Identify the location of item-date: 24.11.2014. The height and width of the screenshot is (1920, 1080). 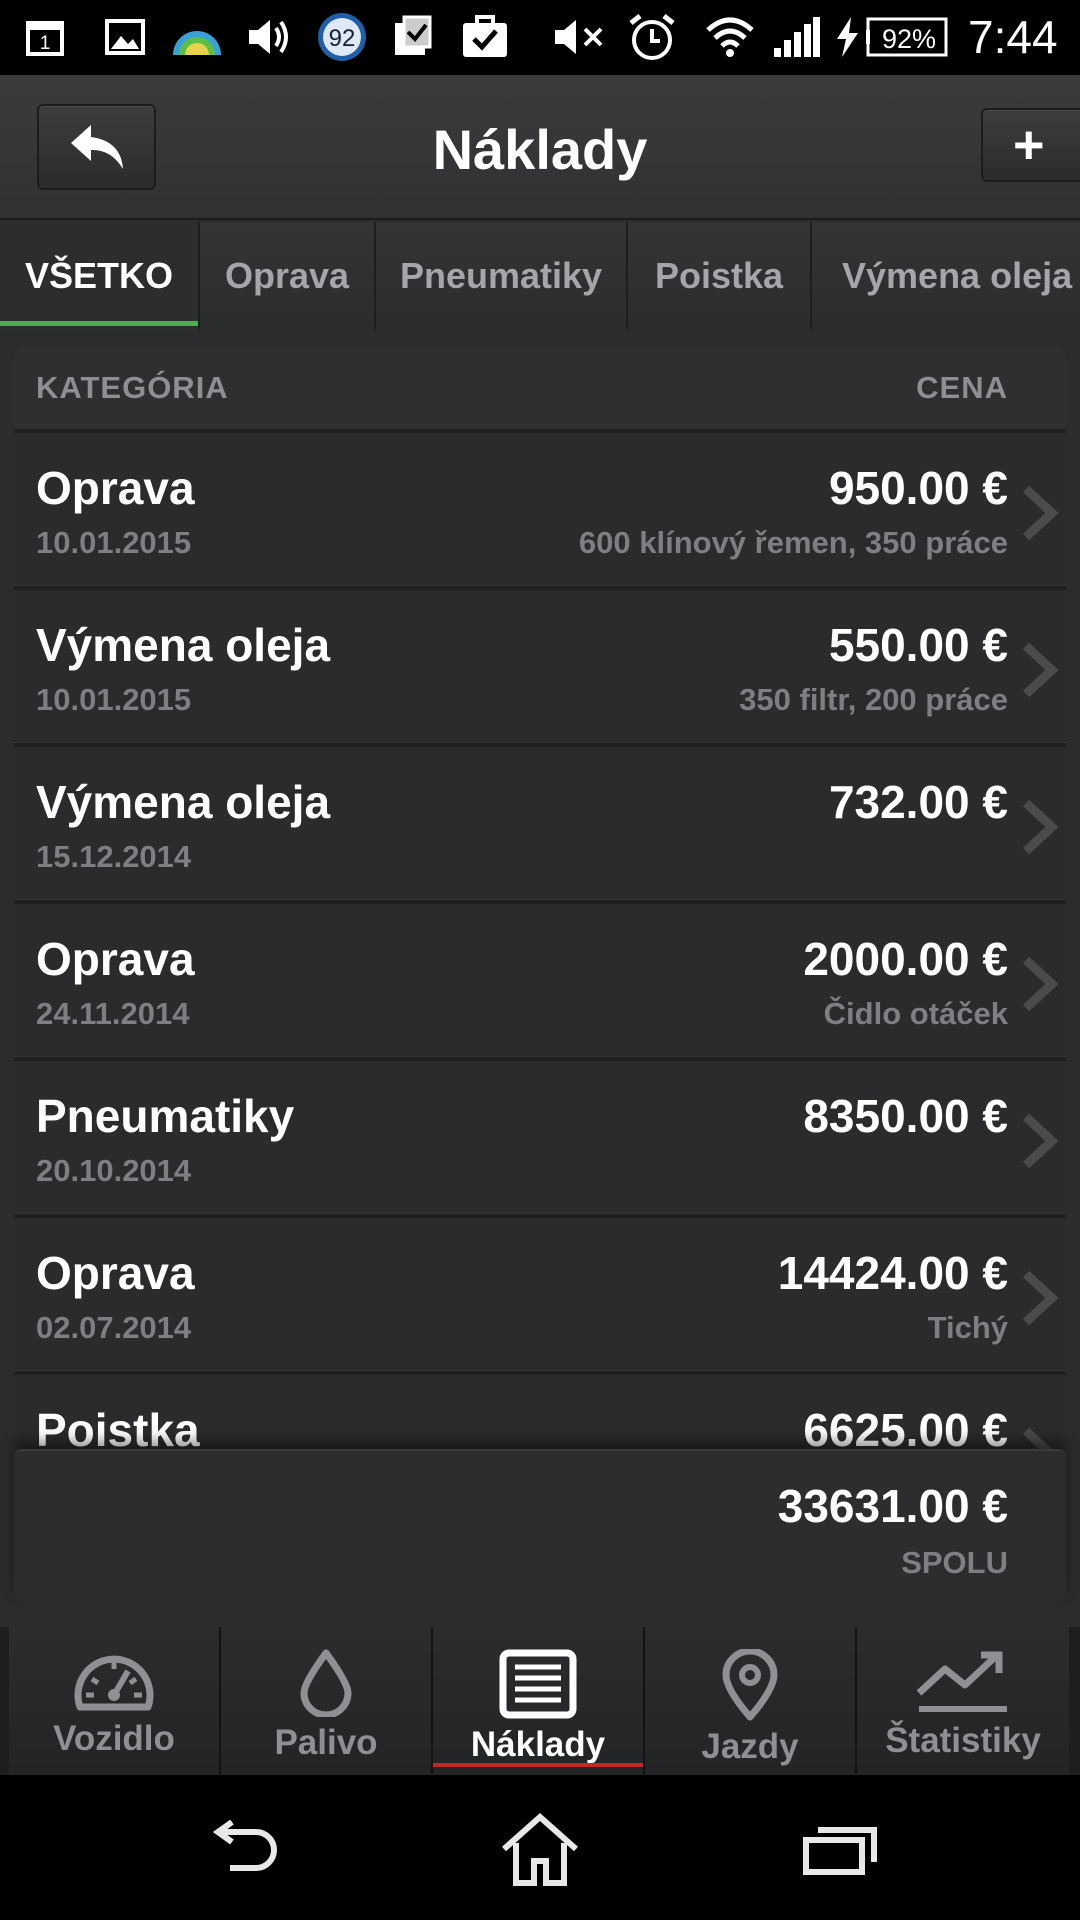
(113, 1013).